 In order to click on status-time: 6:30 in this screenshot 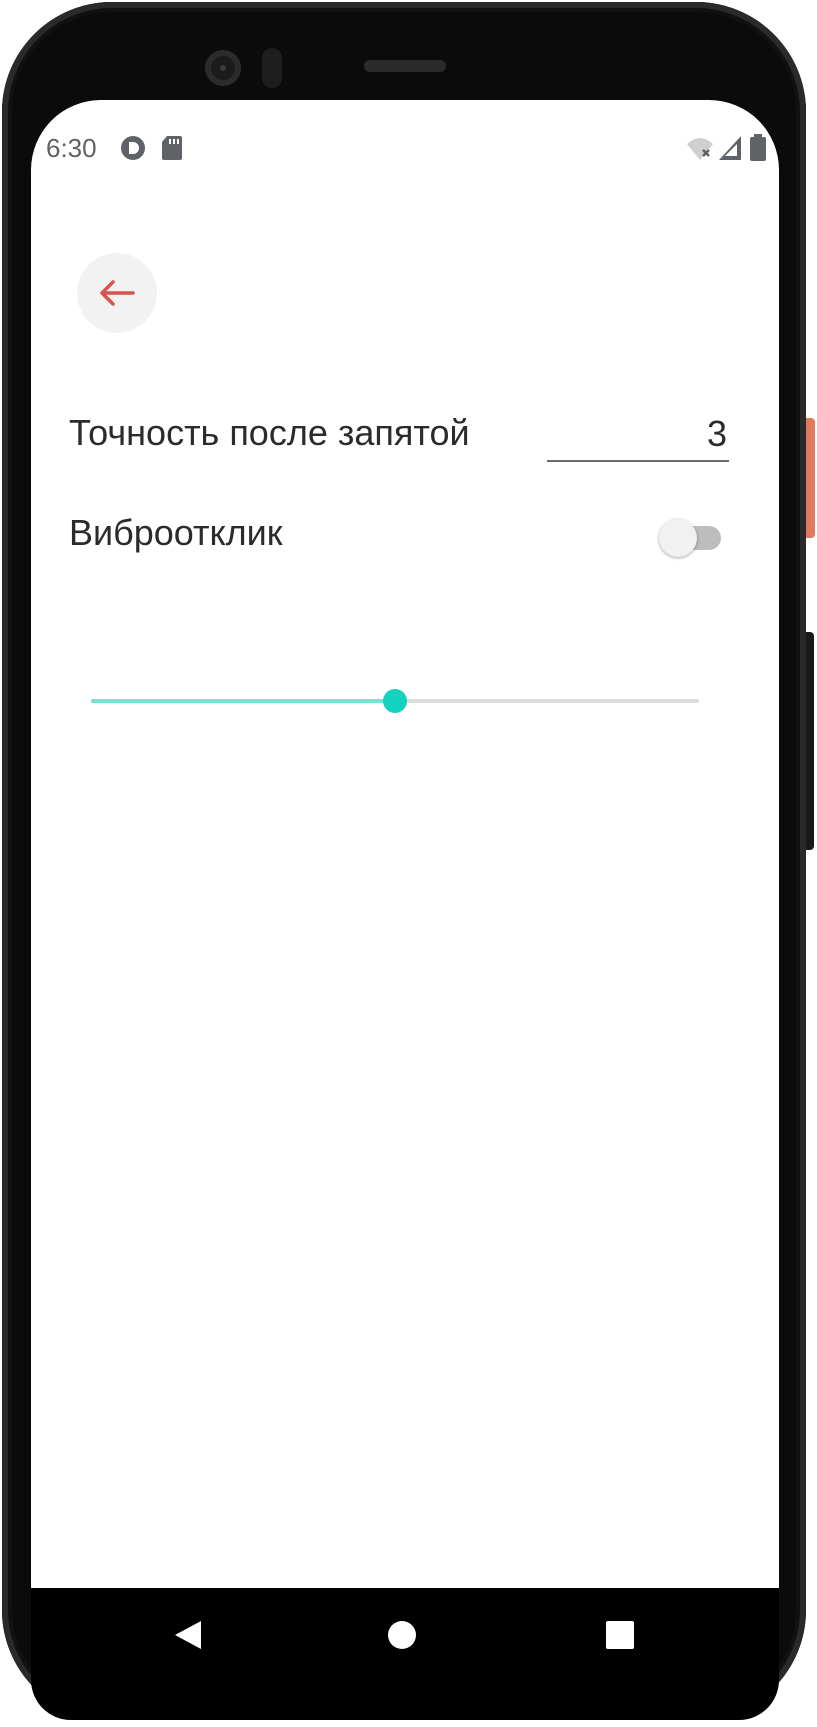, I will do `click(71, 148)`.